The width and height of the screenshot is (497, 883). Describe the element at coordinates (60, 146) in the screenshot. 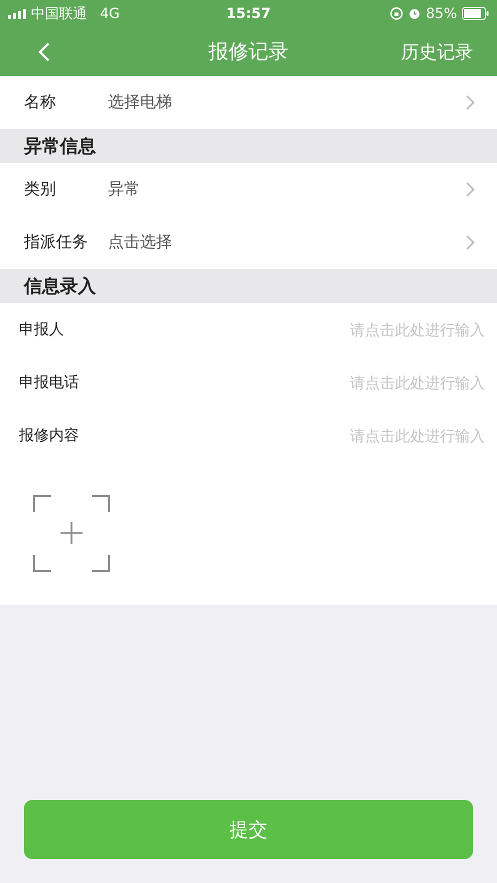

I see `section-title: 异常信息` at that location.